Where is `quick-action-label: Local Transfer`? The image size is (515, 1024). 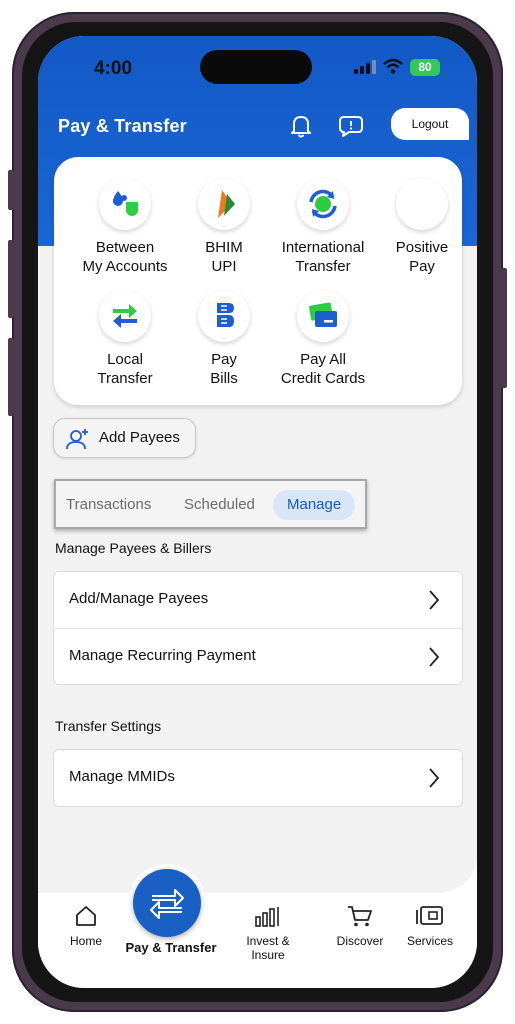 quick-action-label: Local Transfer is located at coordinates (125, 369).